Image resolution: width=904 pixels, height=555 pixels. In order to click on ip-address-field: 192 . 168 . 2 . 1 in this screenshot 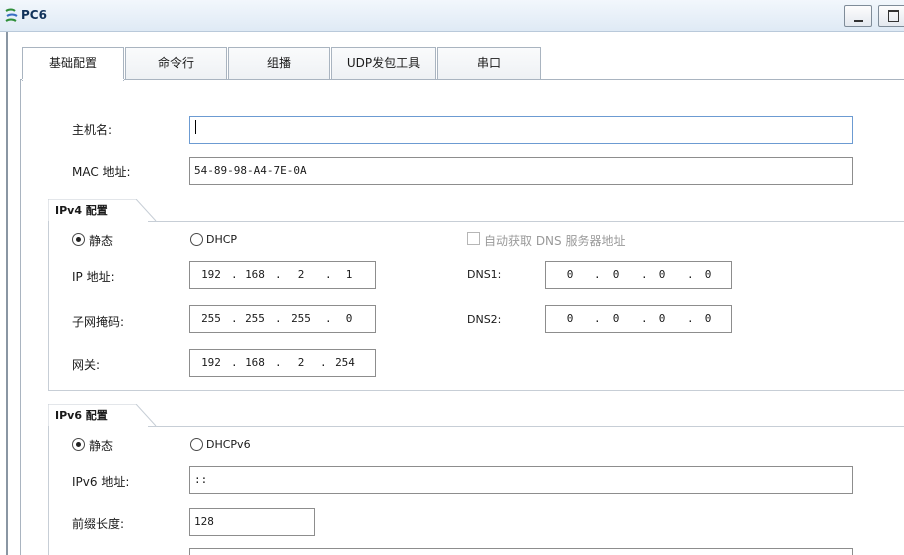, I will do `click(282, 275)`.